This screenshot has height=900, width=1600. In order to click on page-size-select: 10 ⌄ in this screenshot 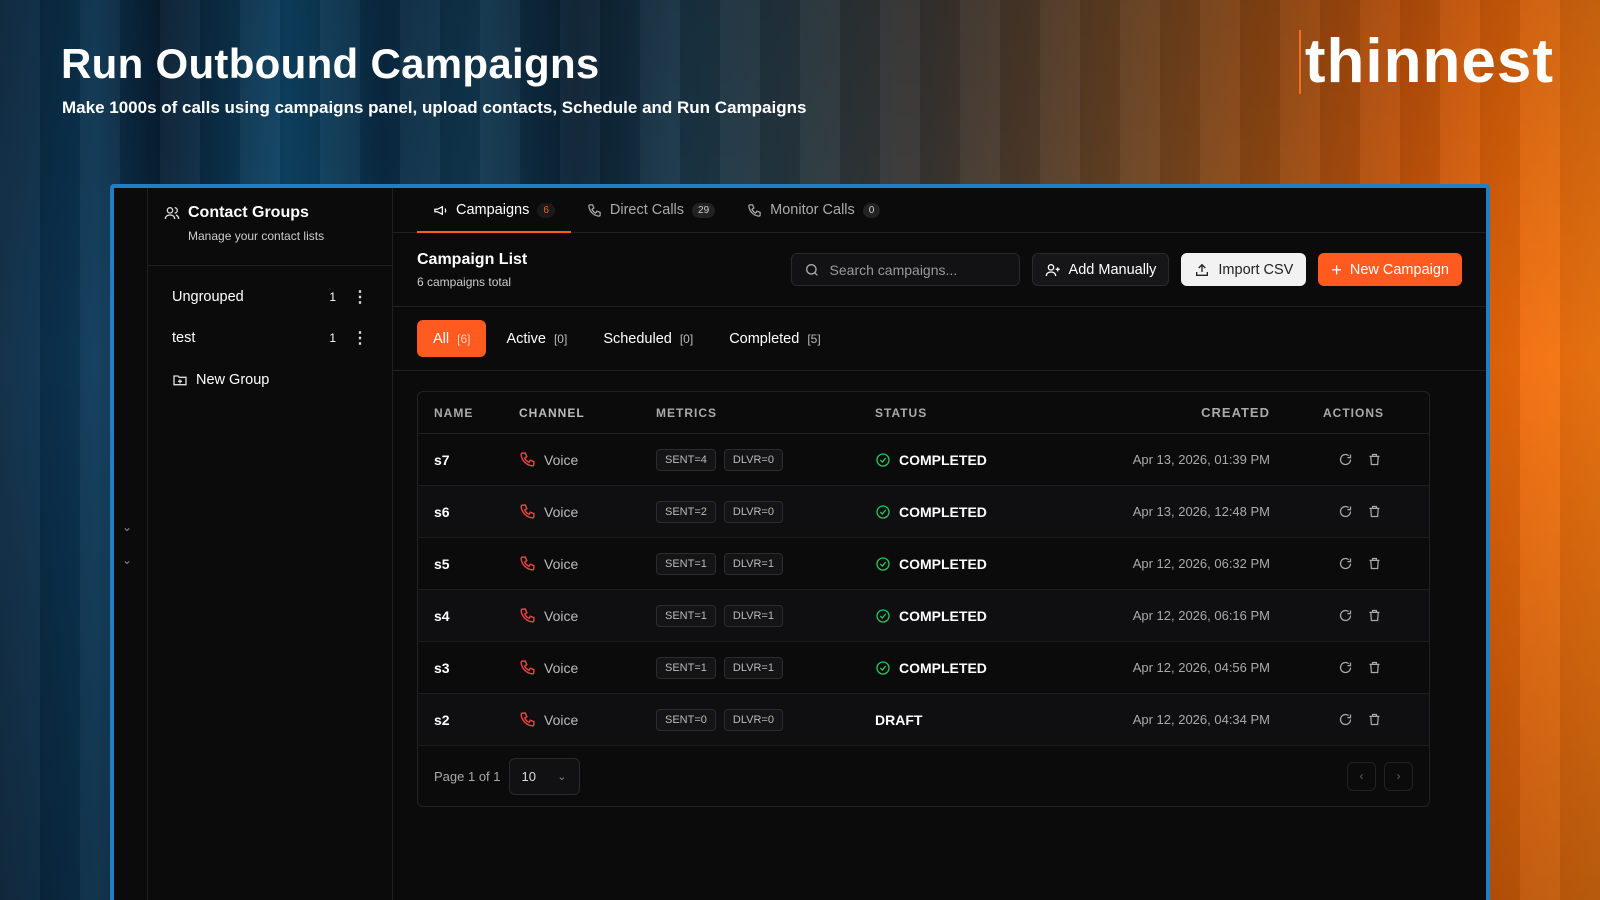, I will do `click(544, 776)`.